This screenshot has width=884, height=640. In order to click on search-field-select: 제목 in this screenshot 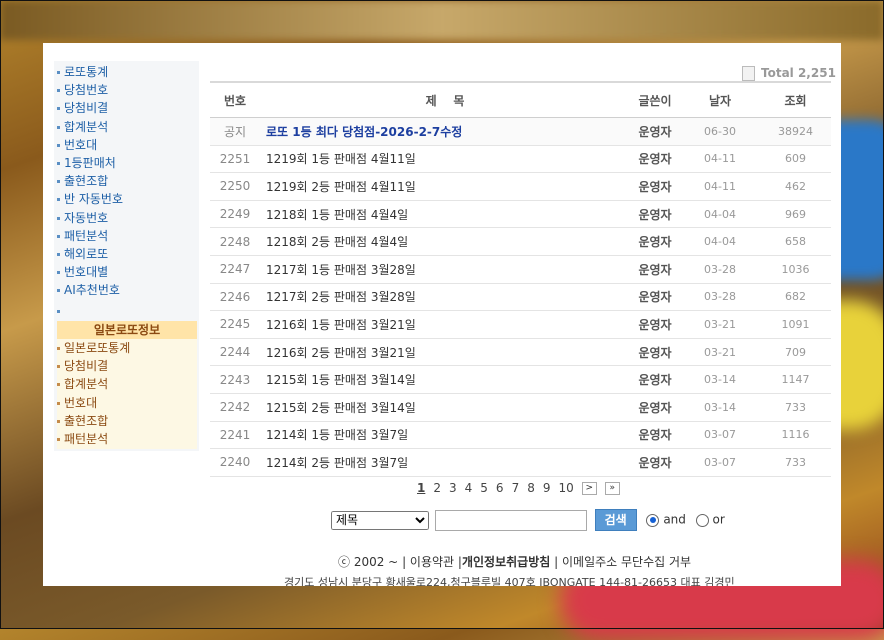, I will do `click(380, 520)`.